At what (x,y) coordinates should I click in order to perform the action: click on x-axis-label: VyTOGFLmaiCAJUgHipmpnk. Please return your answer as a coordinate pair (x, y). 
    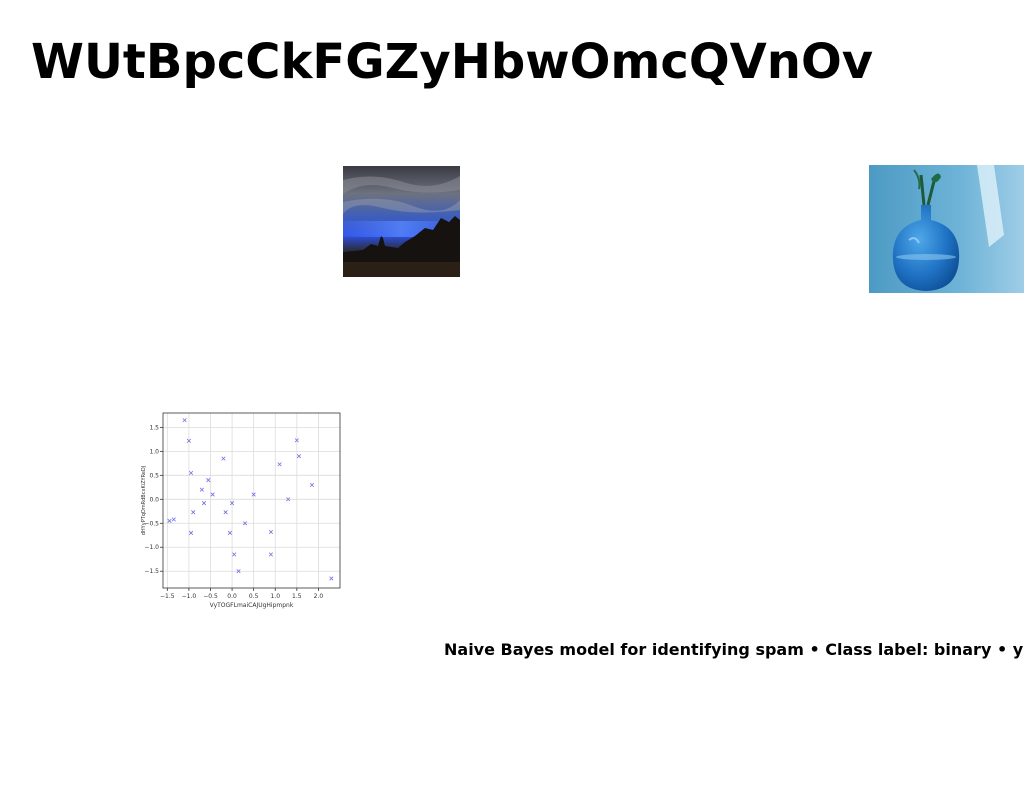
    Looking at the image, I should click on (252, 605).